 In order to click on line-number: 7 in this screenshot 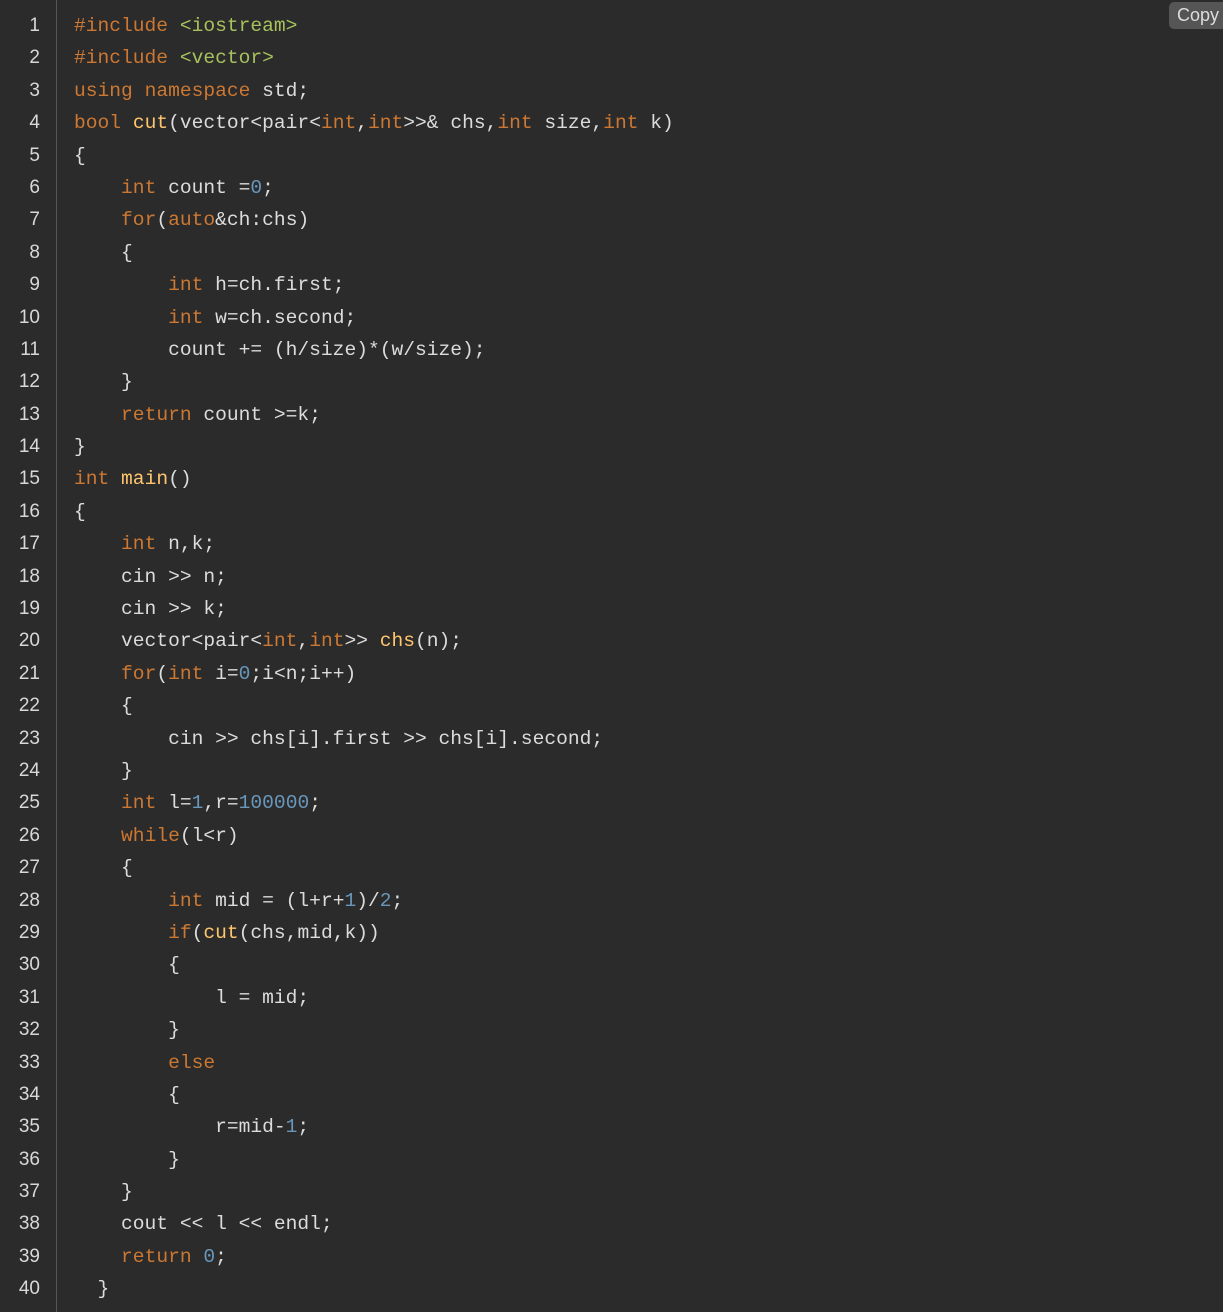, I will do `click(34, 220)`.